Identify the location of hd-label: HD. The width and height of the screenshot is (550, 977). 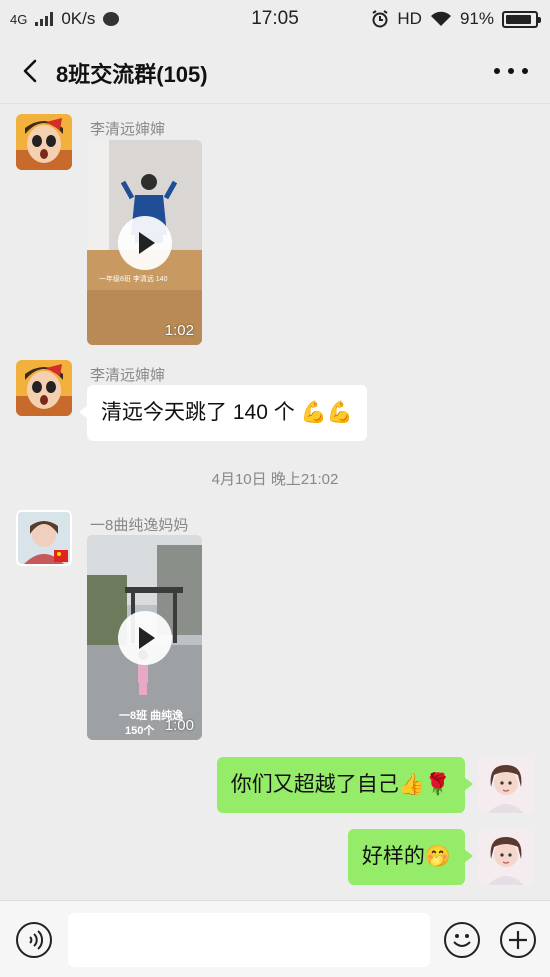
(409, 18).